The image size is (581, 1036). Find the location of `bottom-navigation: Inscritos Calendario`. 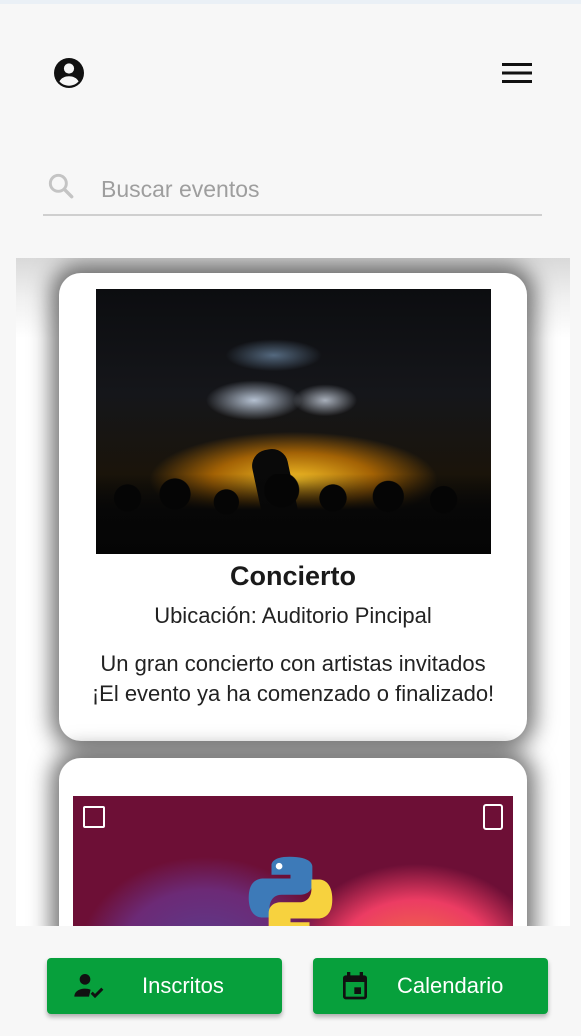

bottom-navigation: Inscritos Calendario is located at coordinates (290, 981).